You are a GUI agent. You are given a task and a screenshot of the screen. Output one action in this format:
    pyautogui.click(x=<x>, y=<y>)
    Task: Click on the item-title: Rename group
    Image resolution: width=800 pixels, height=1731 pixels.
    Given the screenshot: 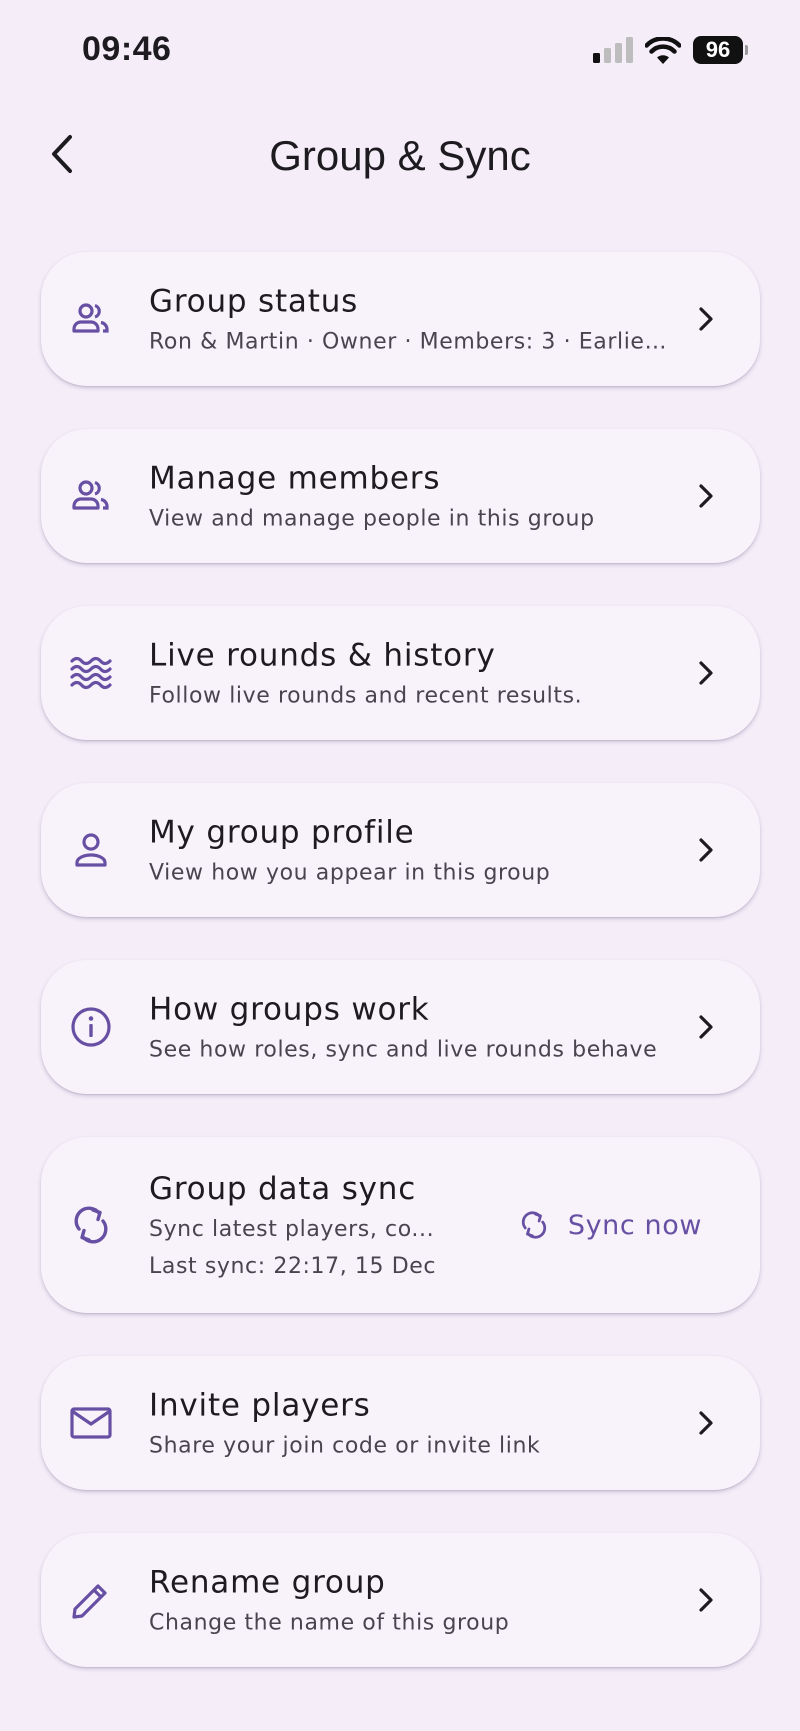 What is the action you would take?
    pyautogui.click(x=267, y=1582)
    